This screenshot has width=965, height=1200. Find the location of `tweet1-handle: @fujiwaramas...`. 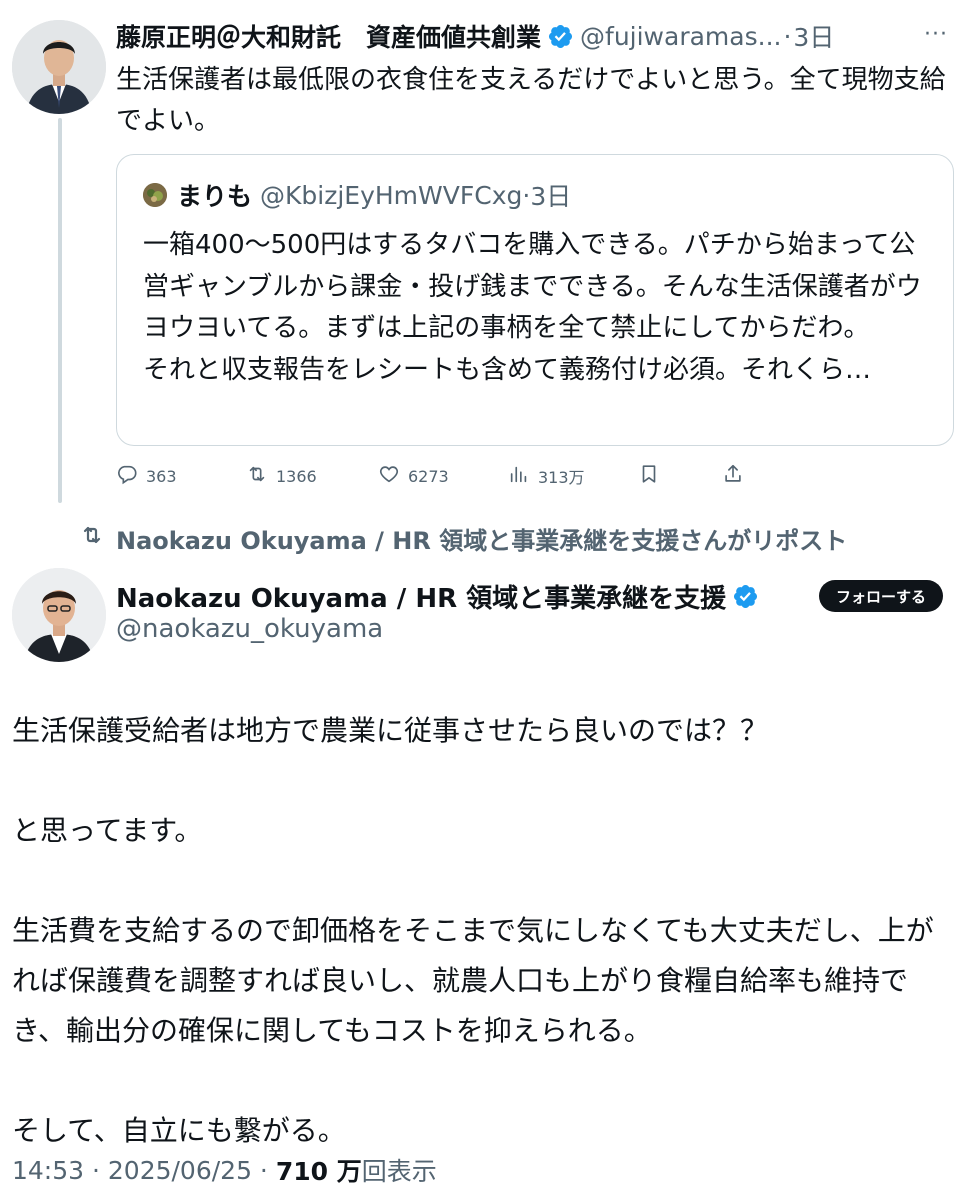

tweet1-handle: @fujiwaramas... is located at coordinates (680, 36).